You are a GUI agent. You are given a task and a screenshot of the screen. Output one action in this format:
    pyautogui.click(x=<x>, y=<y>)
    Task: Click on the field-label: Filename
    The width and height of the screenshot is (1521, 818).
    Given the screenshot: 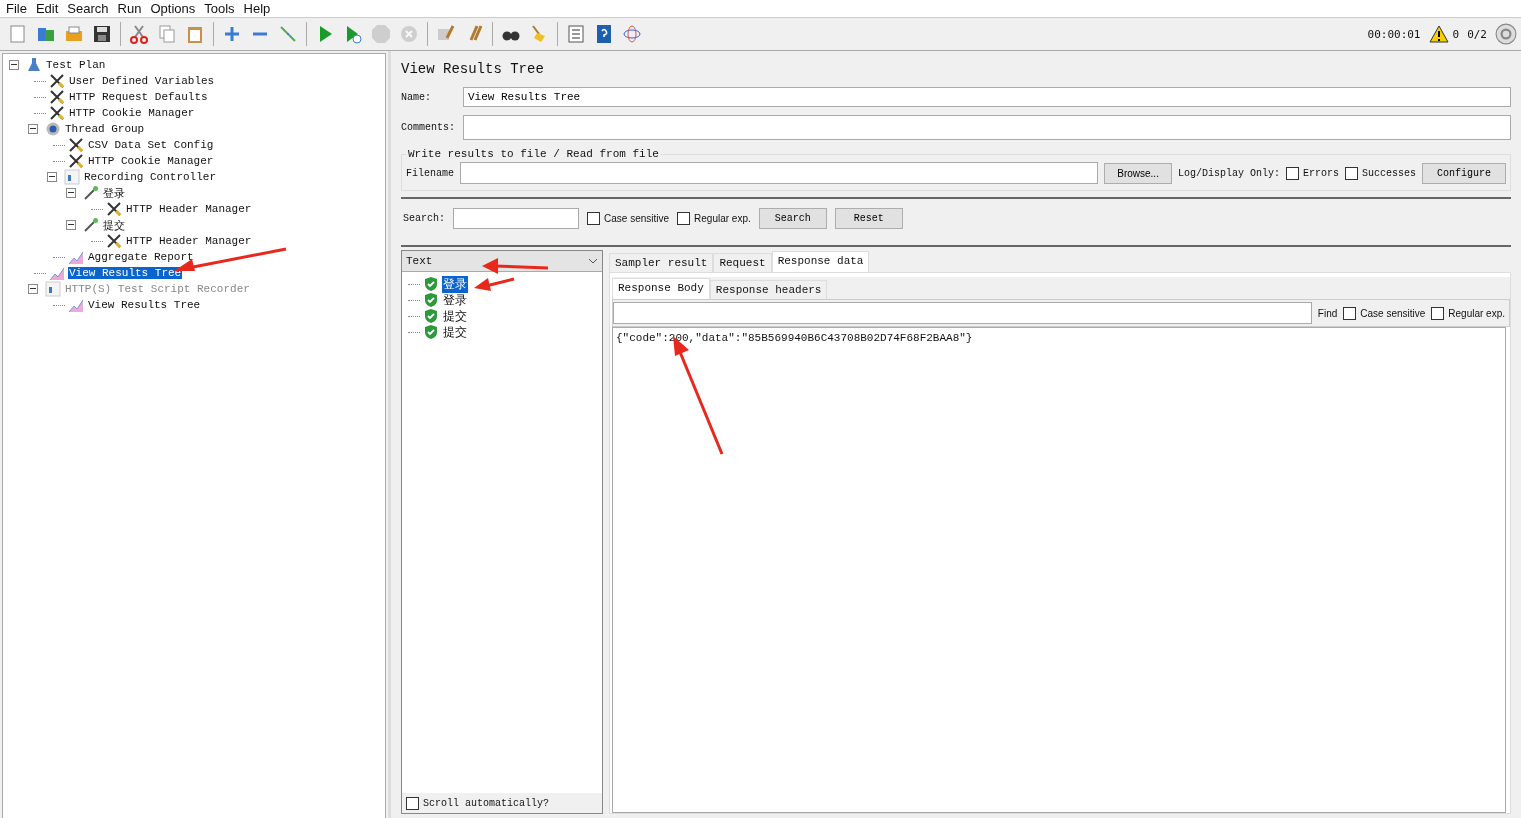 What is the action you would take?
    pyautogui.click(x=430, y=173)
    